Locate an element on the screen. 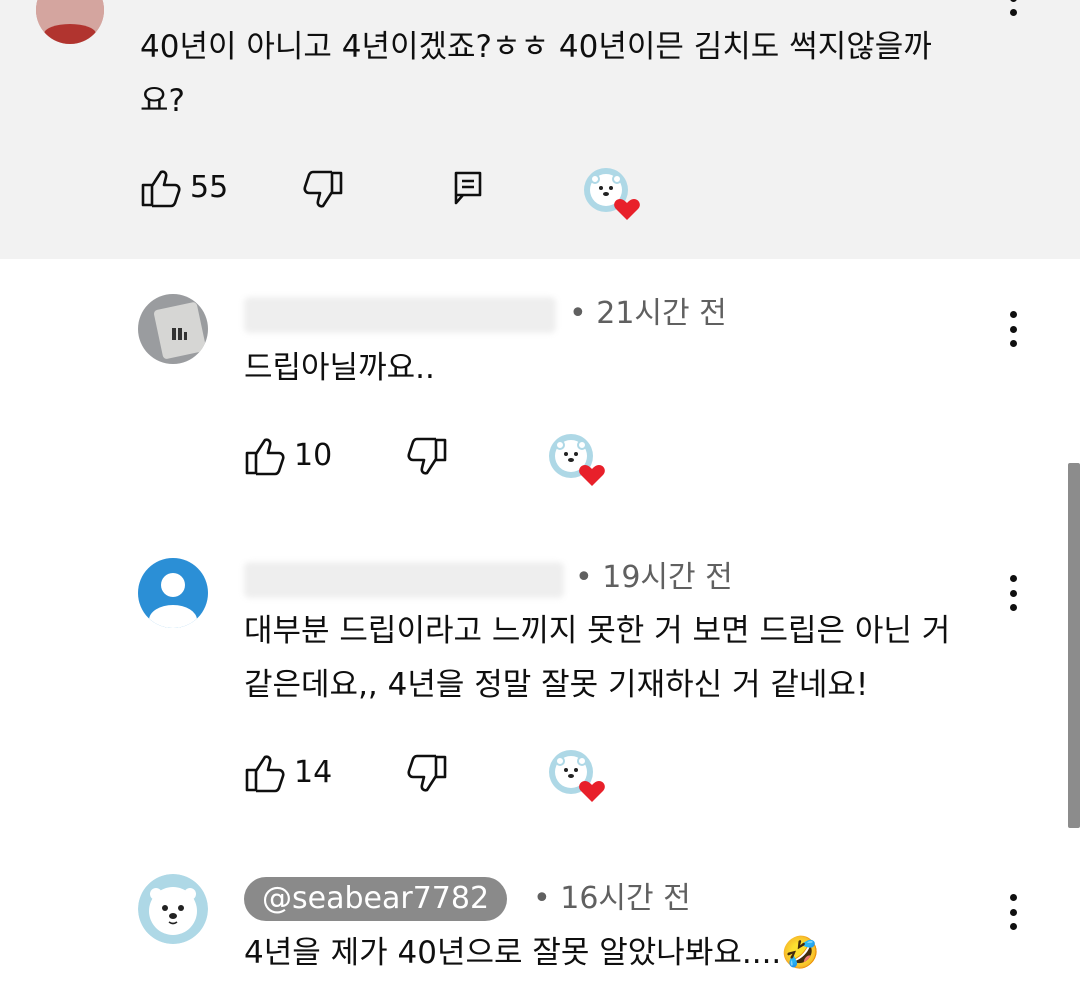 The height and width of the screenshot is (999, 1080). reply-button is located at coordinates (468, 188).